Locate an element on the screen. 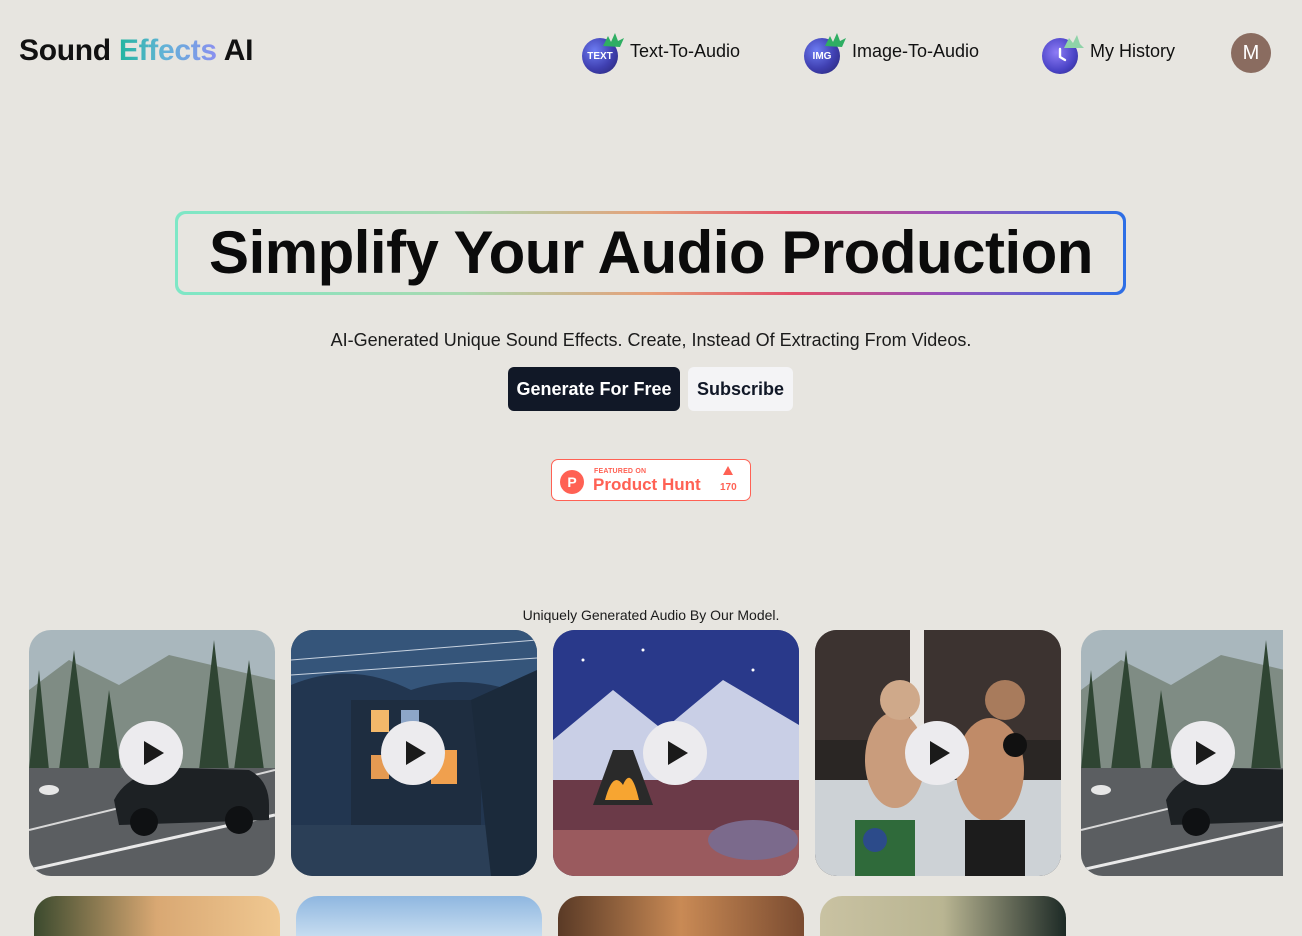 This screenshot has width=1302, height=936. logo-word-effects: Effects is located at coordinates (167, 50).